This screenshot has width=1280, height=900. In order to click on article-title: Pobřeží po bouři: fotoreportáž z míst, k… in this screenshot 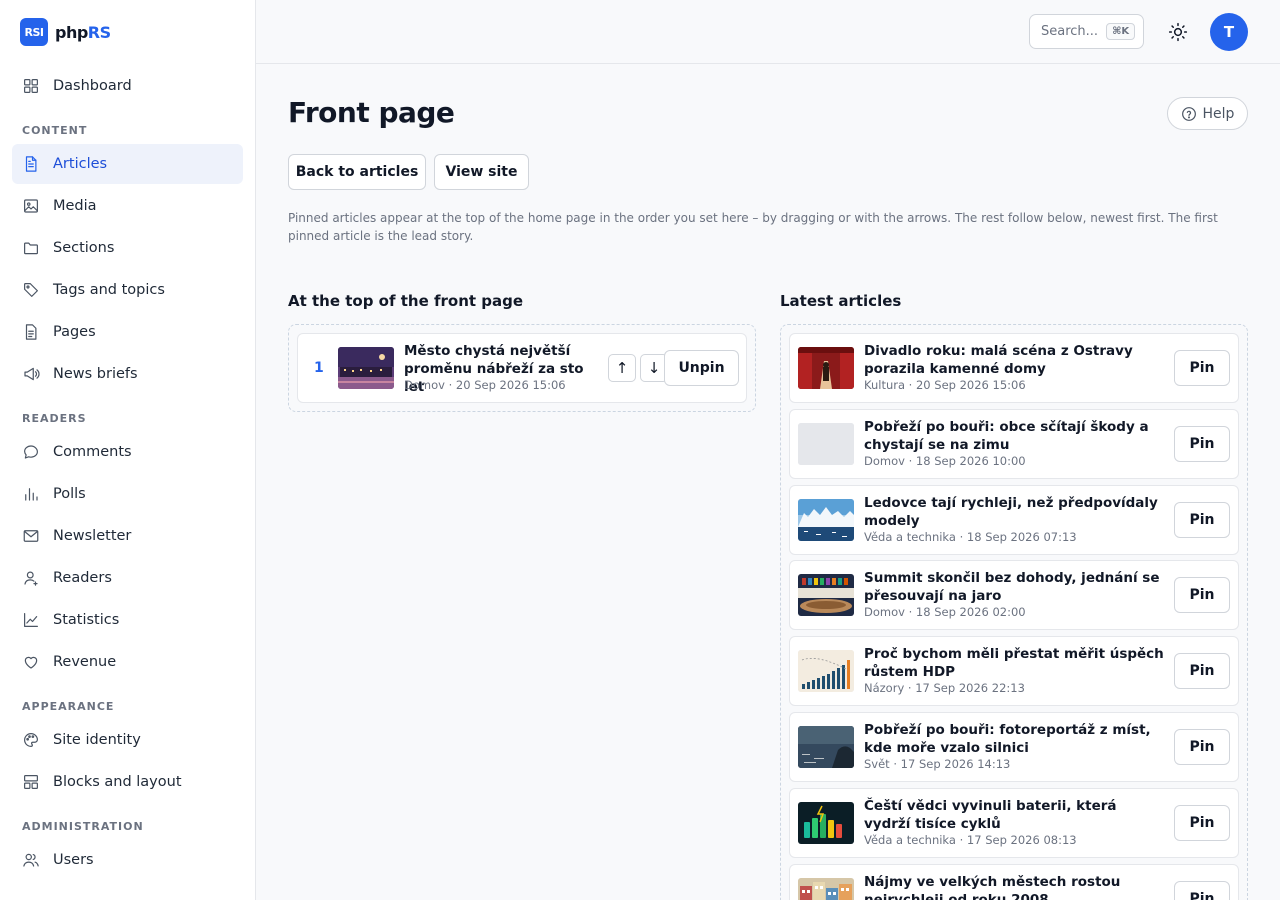, I will do `click(1014, 739)`.